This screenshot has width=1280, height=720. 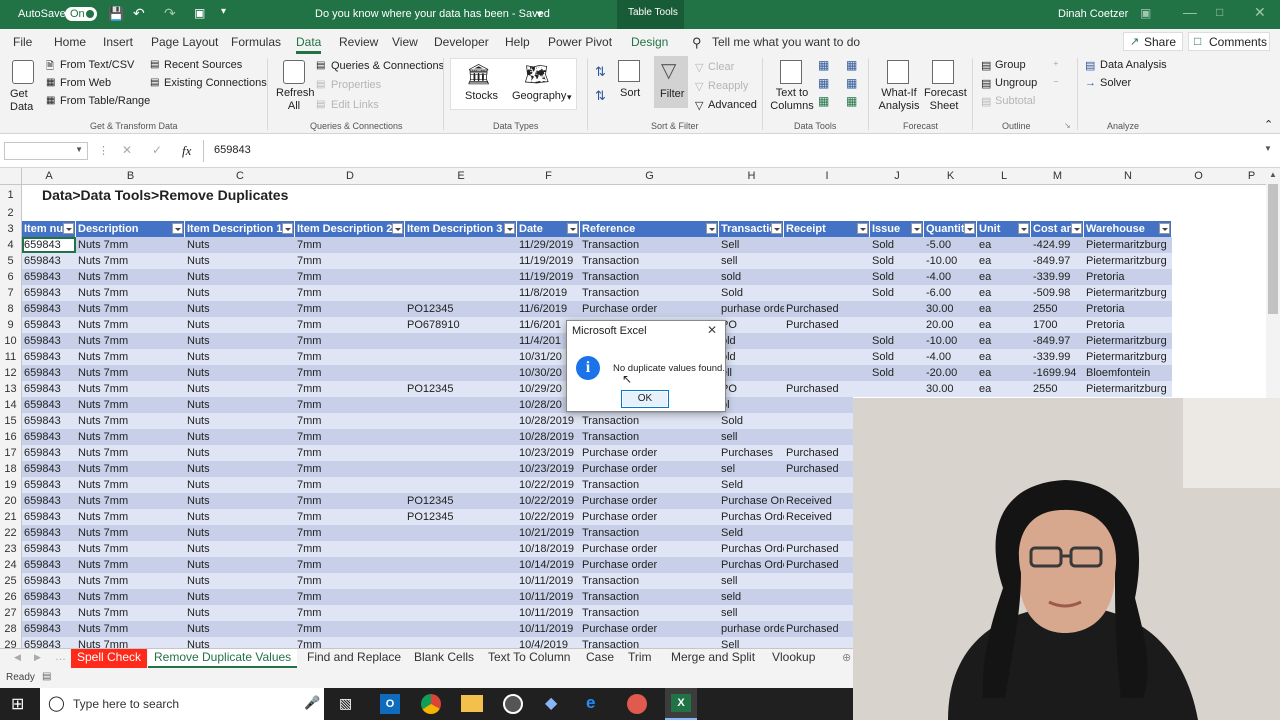 What do you see at coordinates (139, 13) in the screenshot?
I see `undo-icon: ↶` at bounding box center [139, 13].